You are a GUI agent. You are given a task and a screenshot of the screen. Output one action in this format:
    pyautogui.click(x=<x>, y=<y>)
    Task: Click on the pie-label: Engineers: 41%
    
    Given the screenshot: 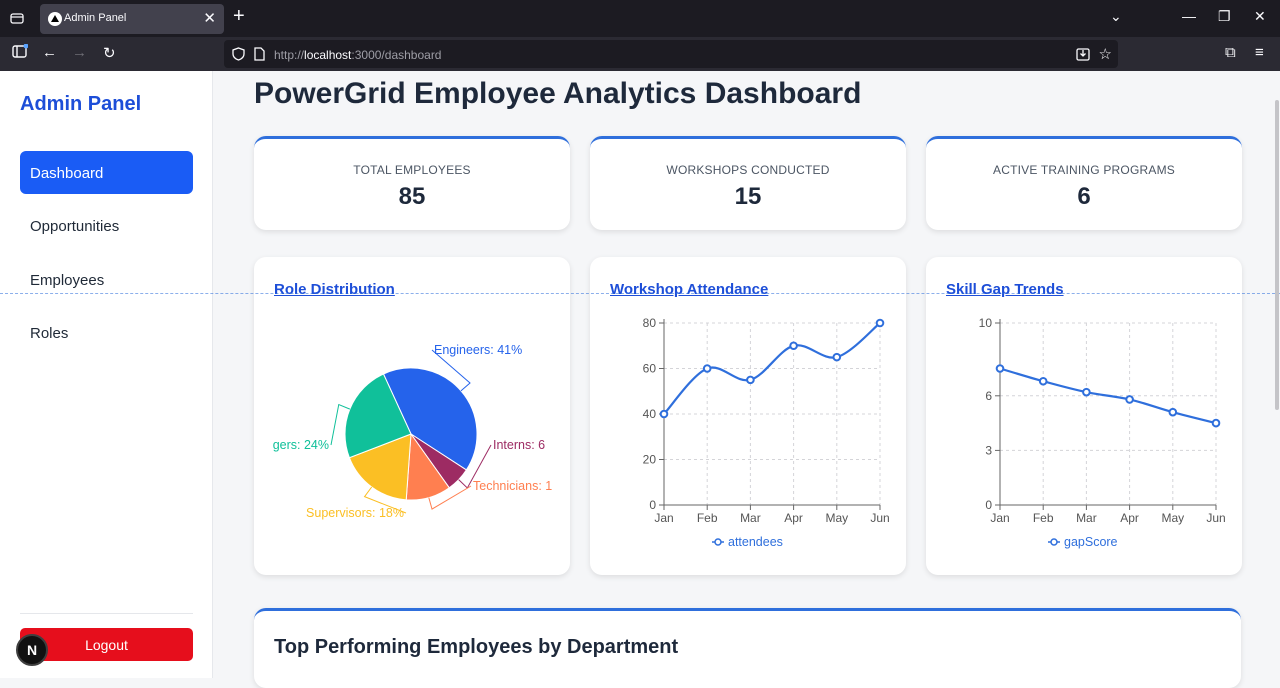 What is the action you would take?
    pyautogui.click(x=478, y=350)
    